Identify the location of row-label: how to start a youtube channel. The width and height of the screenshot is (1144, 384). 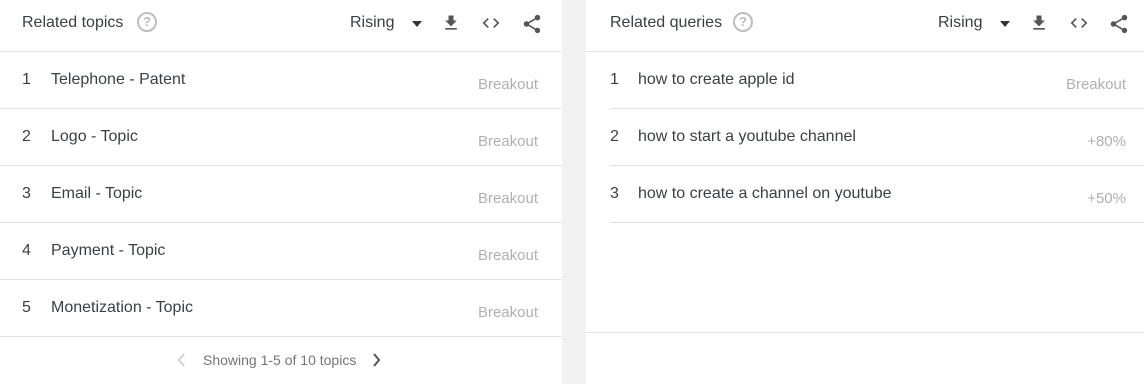
(747, 137).